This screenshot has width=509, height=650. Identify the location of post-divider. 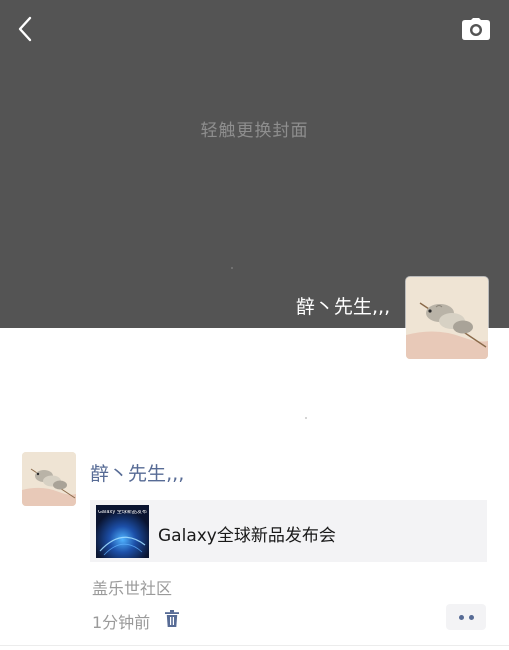
(254, 645).